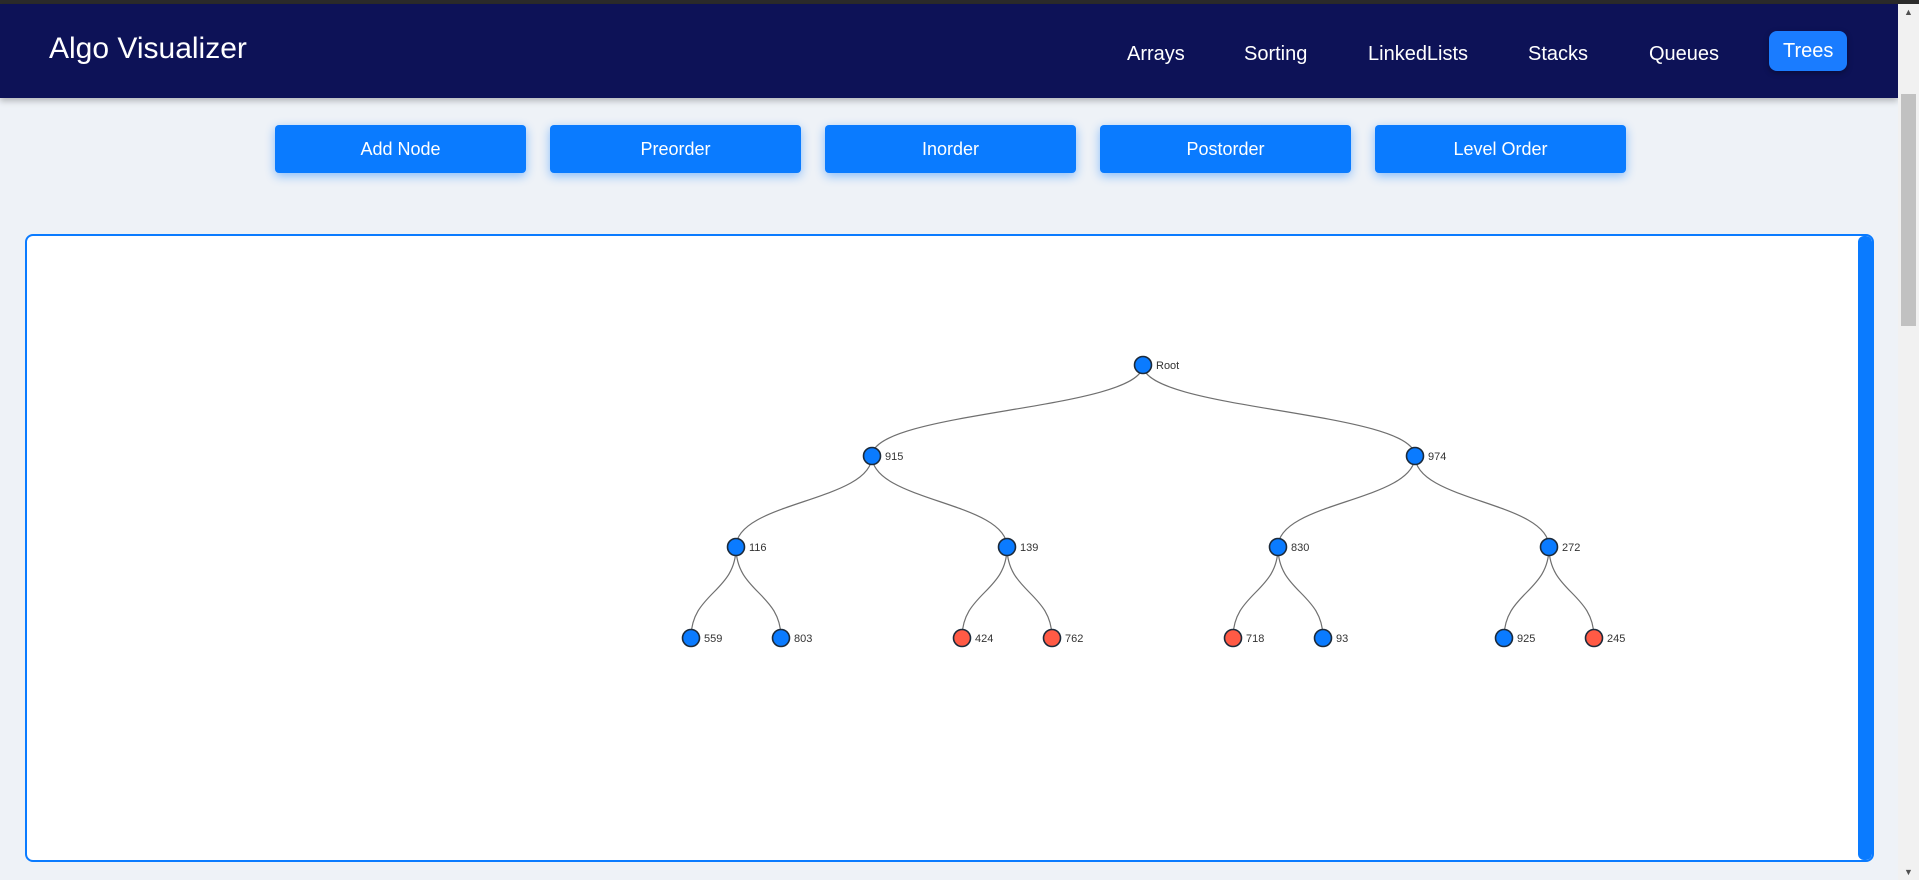  What do you see at coordinates (400, 149) in the screenshot?
I see `add-node-button: Add Node` at bounding box center [400, 149].